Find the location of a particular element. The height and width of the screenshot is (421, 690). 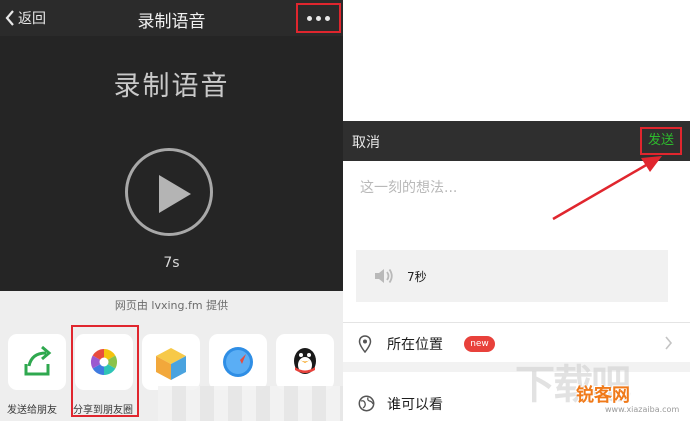

qq-penguin-icon is located at coordinates (305, 361).